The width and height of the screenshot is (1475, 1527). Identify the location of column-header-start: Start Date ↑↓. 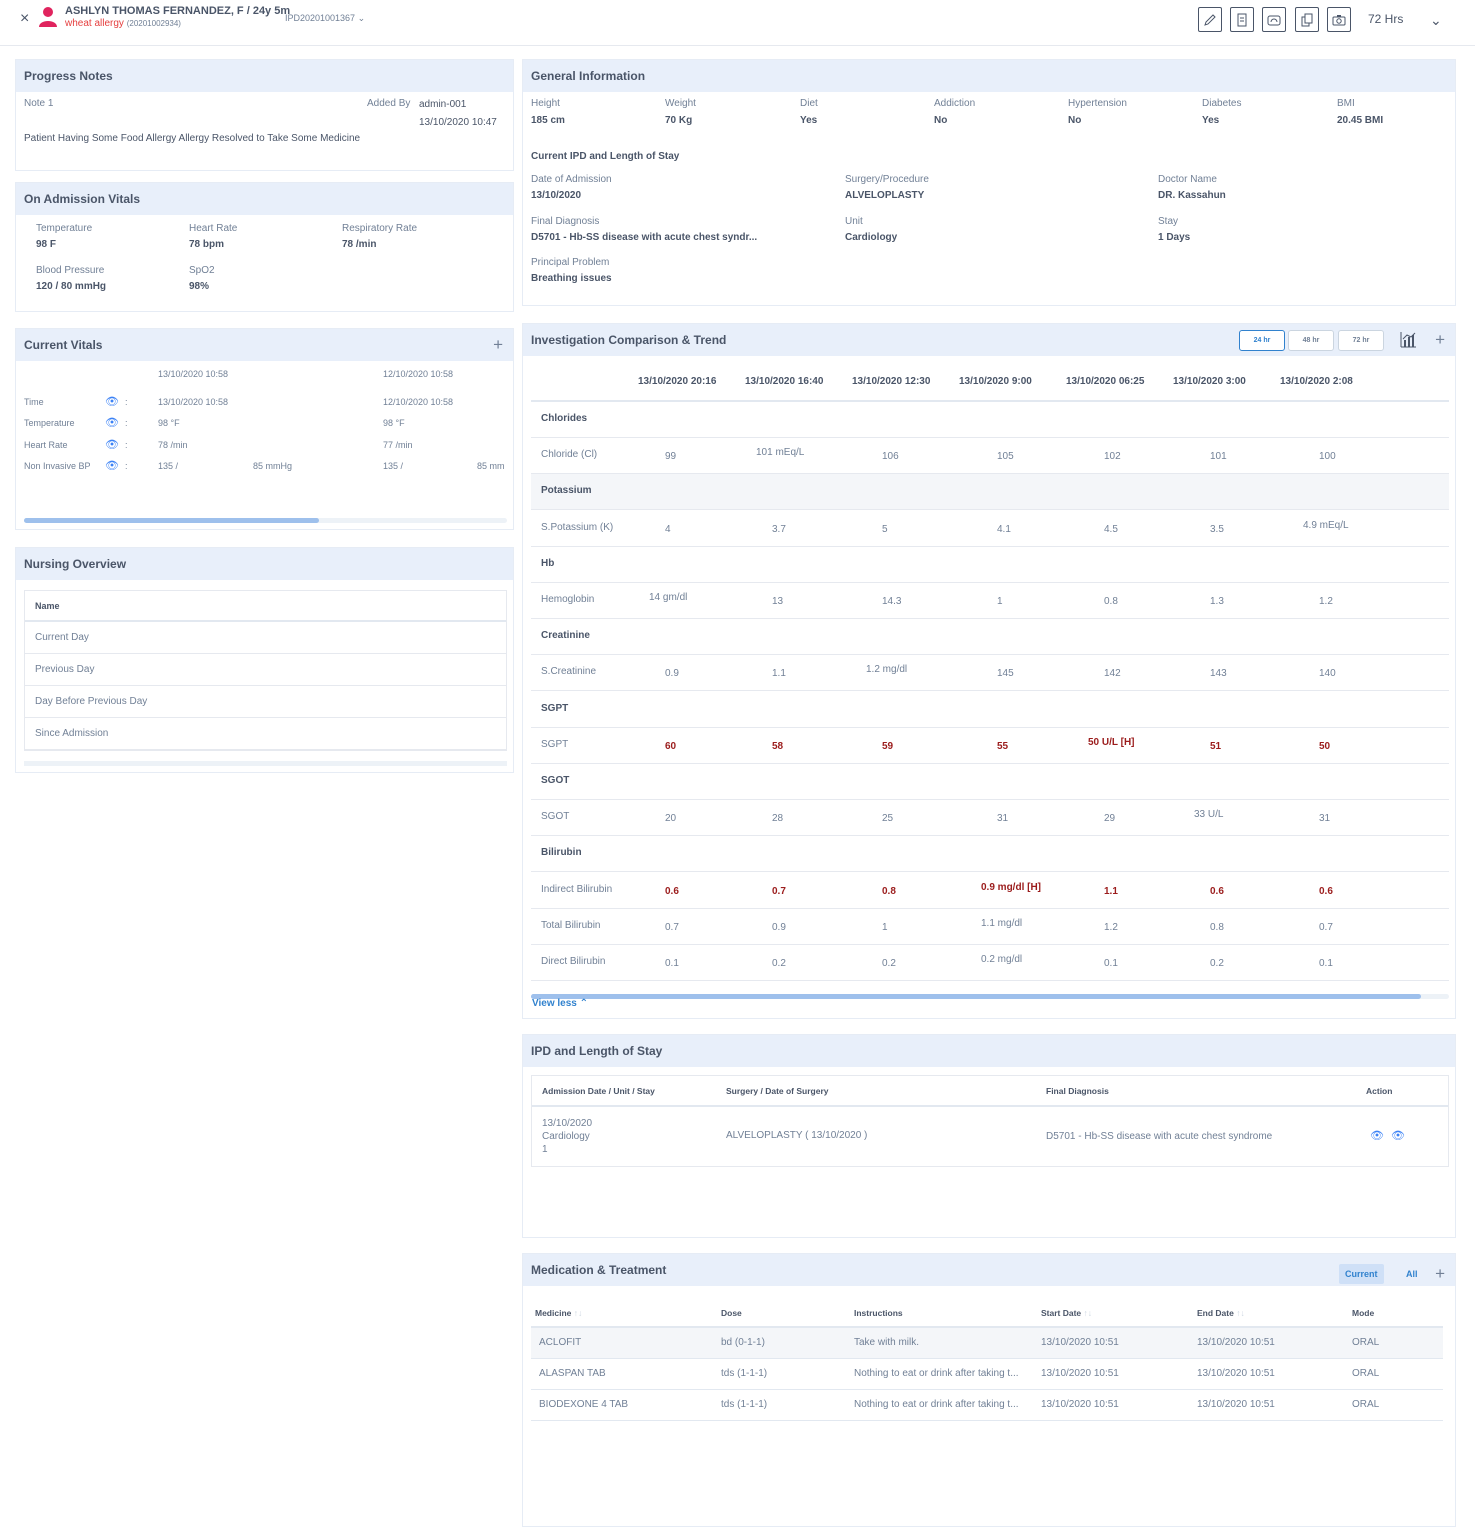
(1066, 1313).